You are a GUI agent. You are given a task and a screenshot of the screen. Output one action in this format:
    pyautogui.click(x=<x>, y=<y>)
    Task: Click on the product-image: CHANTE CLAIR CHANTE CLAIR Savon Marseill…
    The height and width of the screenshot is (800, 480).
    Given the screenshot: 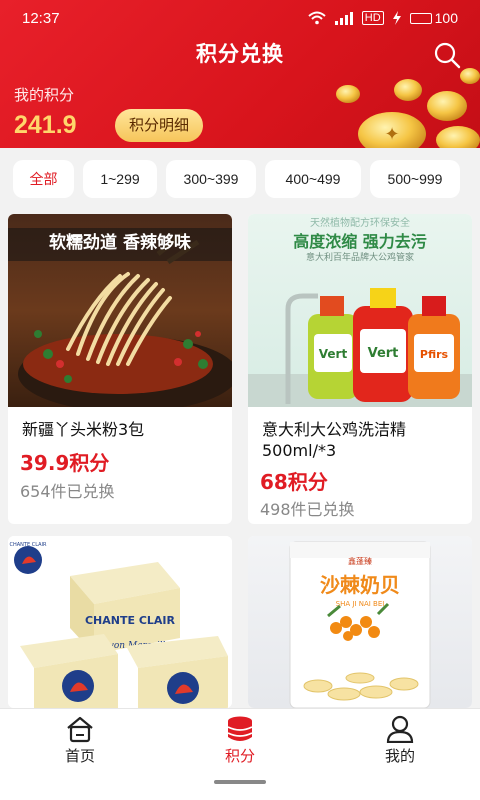 What is the action you would take?
    pyautogui.click(x=120, y=622)
    